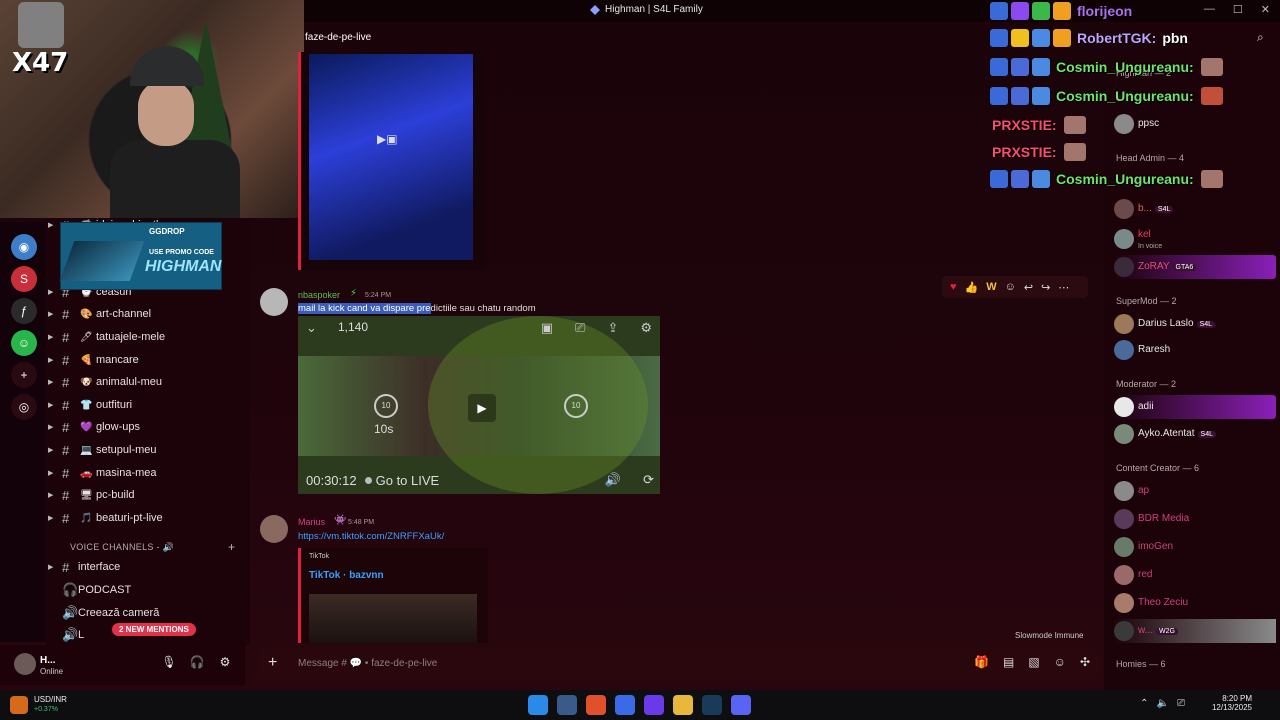 The image size is (1280, 720). Describe the element at coordinates (148, 337) in the screenshot. I see `channel-item: ▶ # 🖊 tatuajele-mele` at that location.